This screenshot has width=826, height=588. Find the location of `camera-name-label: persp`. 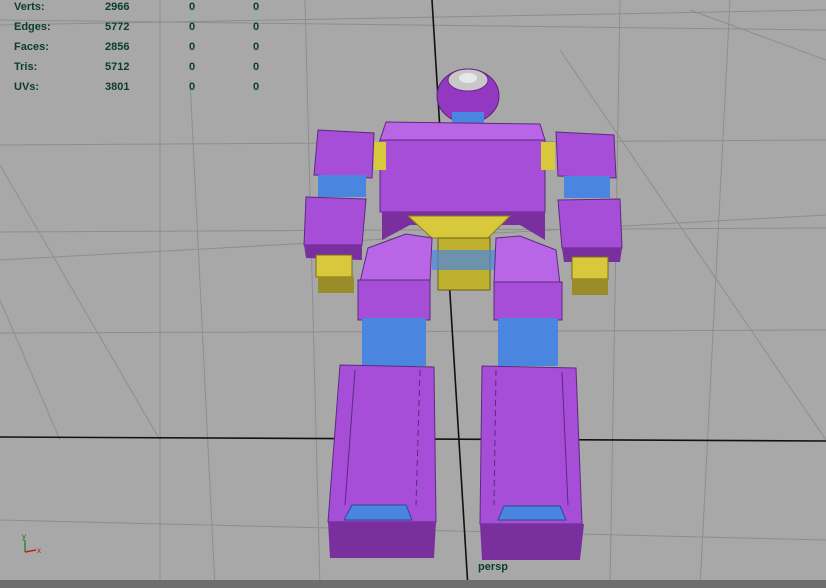

camera-name-label: persp is located at coordinates (493, 567).